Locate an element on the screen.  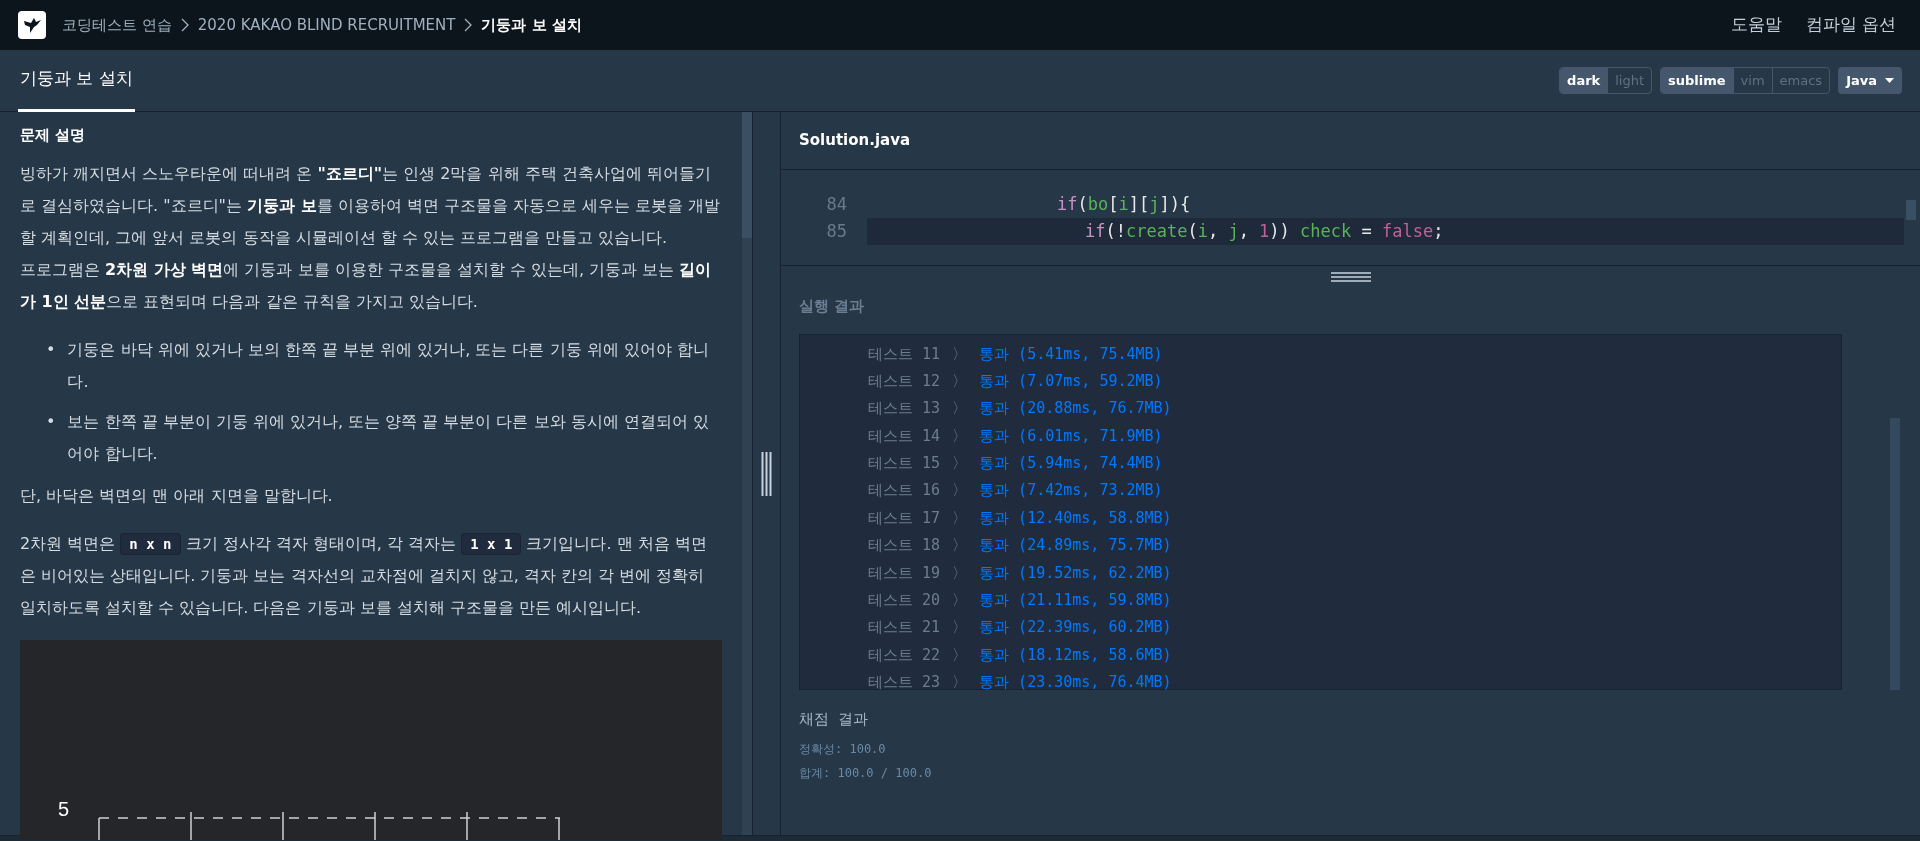
test-result: 통과 (7.42ms, 73.2MB) is located at coordinates (1071, 491).